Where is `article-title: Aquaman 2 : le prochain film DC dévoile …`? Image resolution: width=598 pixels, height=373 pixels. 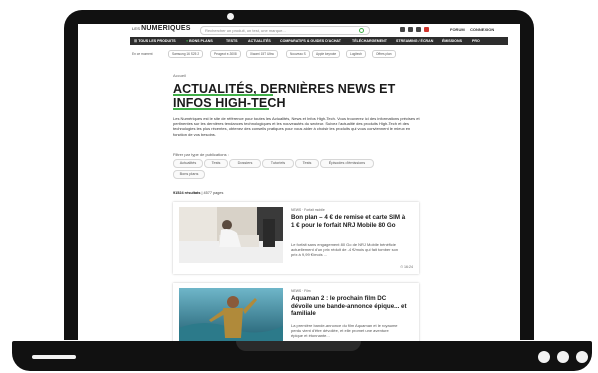
article-title: Aquaman 2 : le prochain film DC dévoile … is located at coordinates (350, 306).